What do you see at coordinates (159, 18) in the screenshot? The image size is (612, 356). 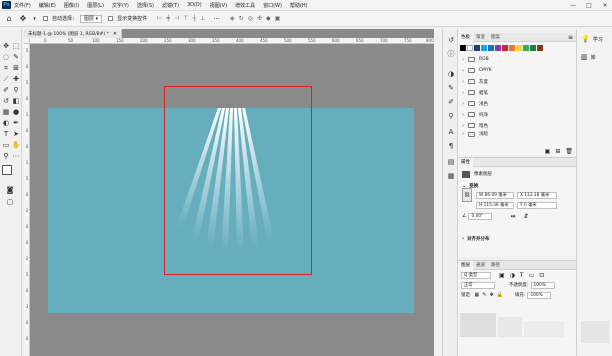 I see `align-left-icon: ⊢` at bounding box center [159, 18].